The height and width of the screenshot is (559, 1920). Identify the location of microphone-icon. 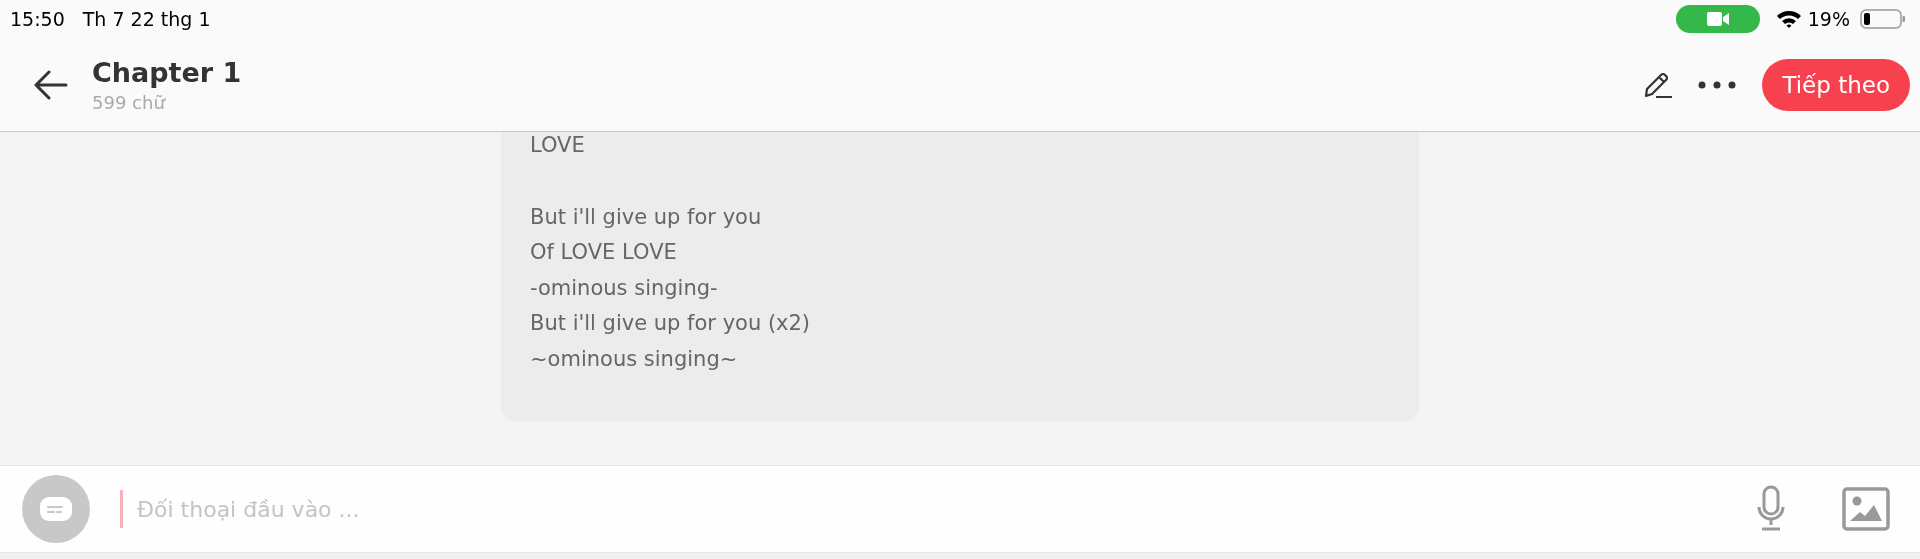
(1771, 509).